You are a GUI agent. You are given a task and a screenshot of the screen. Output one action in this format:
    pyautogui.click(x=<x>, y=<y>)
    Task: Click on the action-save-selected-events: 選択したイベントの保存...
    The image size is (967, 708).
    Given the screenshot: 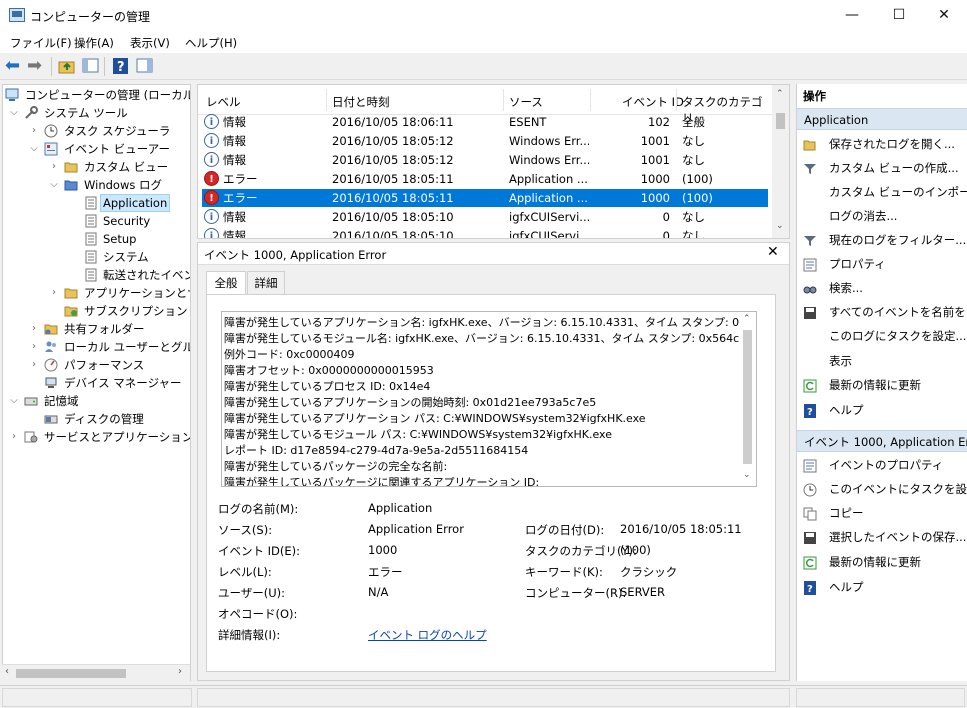 What is the action you would take?
    pyautogui.click(x=882, y=537)
    